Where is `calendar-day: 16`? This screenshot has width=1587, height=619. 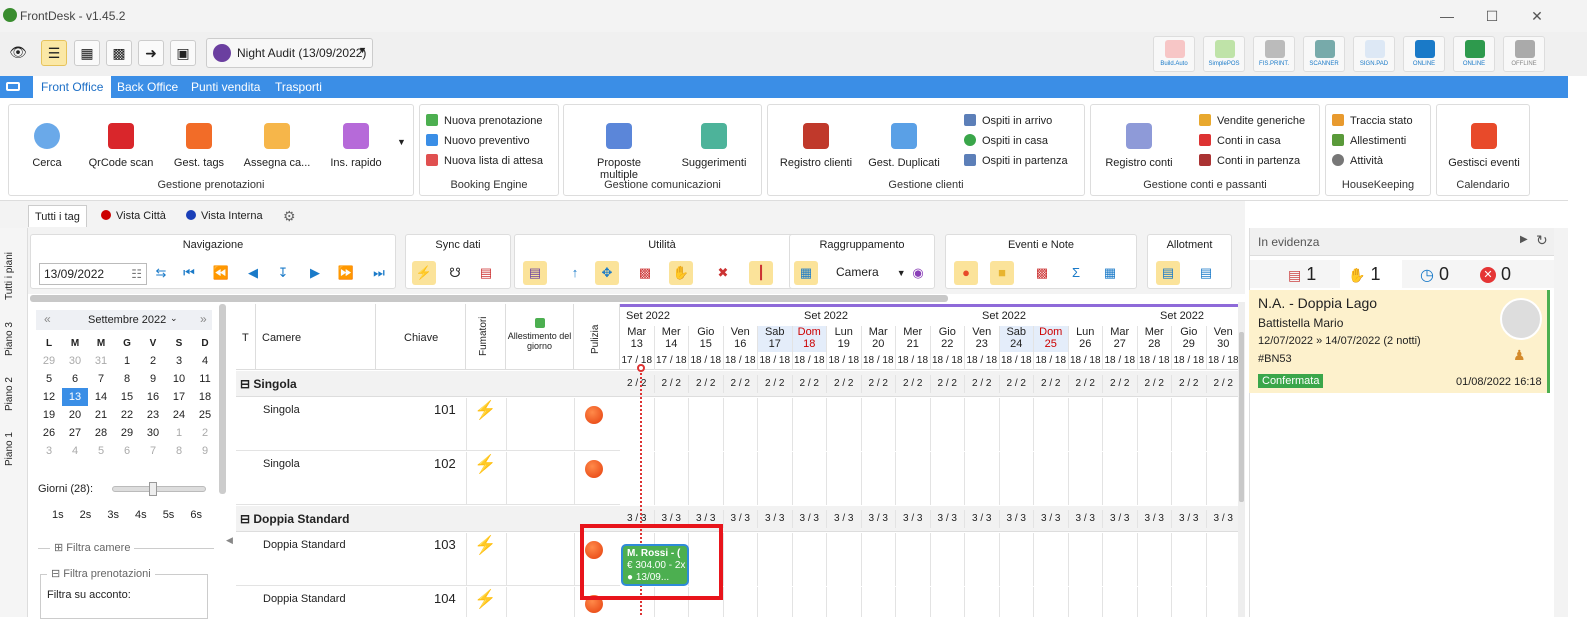
calendar-day: 16 is located at coordinates (153, 397).